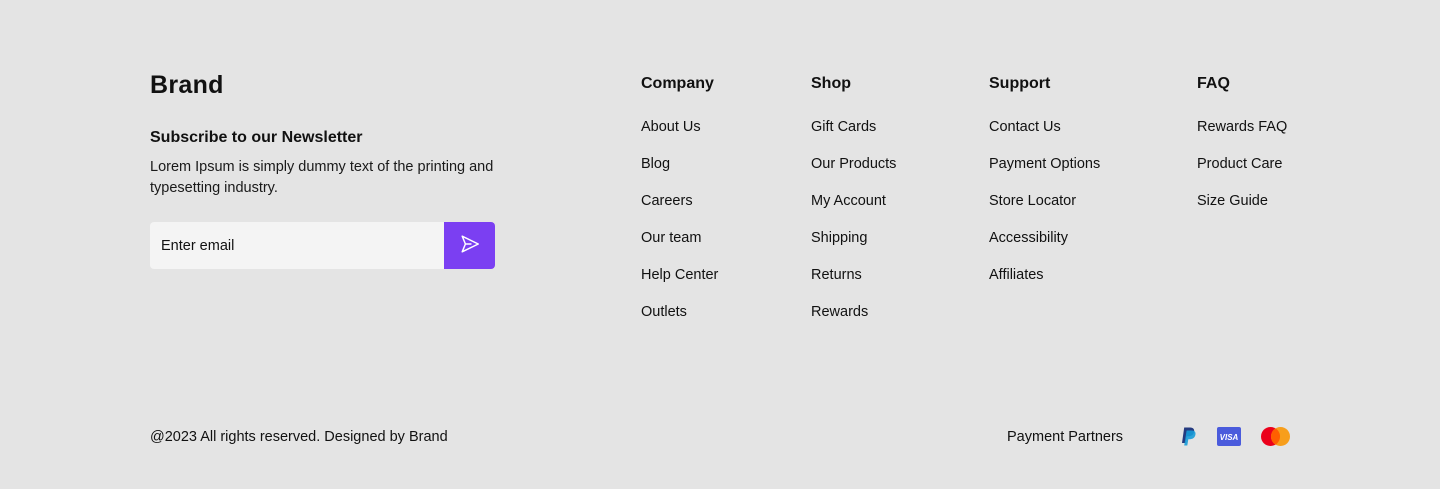 This screenshot has width=1440, height=489. I want to click on footer-link-about-us: About Us, so click(671, 127).